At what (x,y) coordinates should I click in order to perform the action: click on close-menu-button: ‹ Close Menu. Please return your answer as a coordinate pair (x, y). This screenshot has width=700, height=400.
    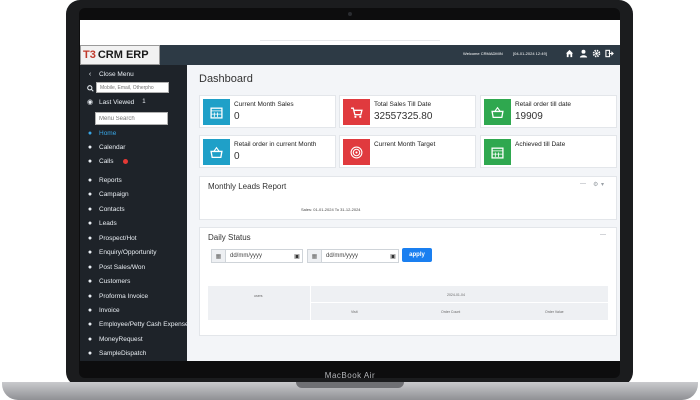
    Looking at the image, I should click on (109, 74).